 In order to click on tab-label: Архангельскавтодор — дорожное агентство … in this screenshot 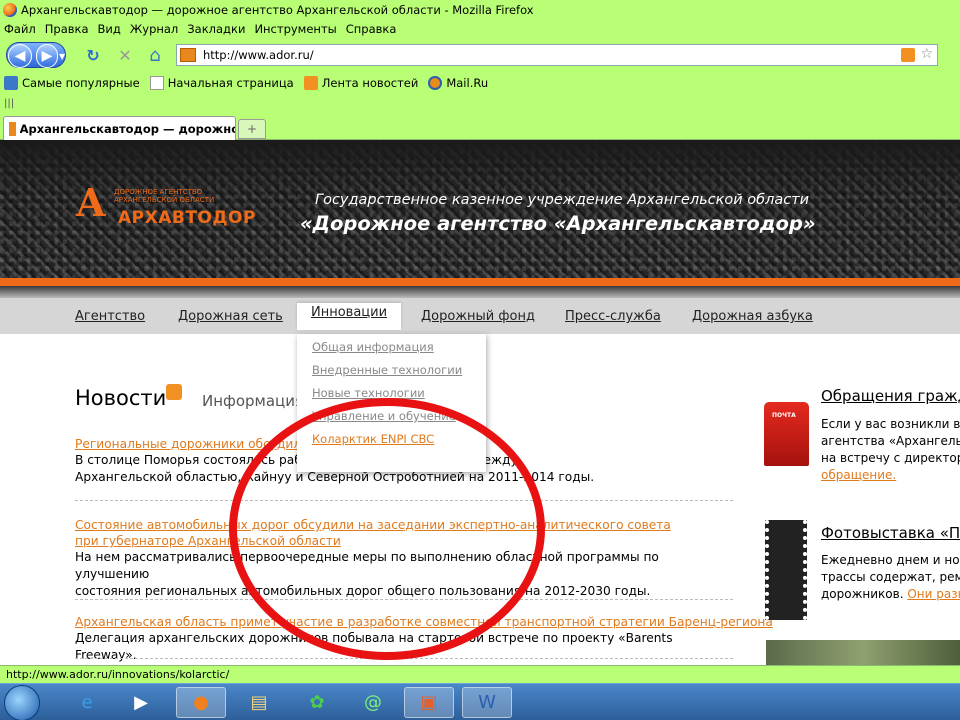, I will do `click(127, 128)`.